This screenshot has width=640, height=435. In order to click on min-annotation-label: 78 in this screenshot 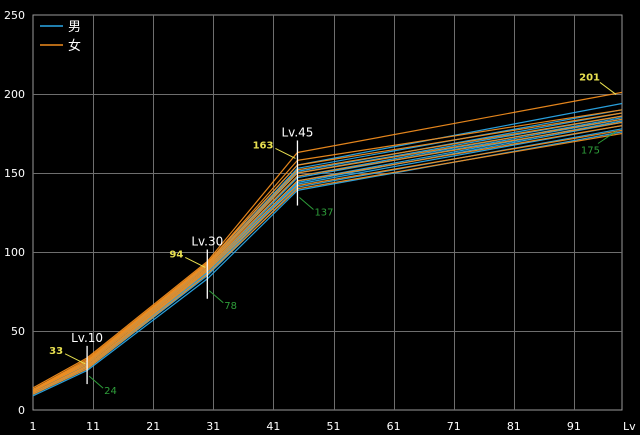, I will do `click(230, 306)`.